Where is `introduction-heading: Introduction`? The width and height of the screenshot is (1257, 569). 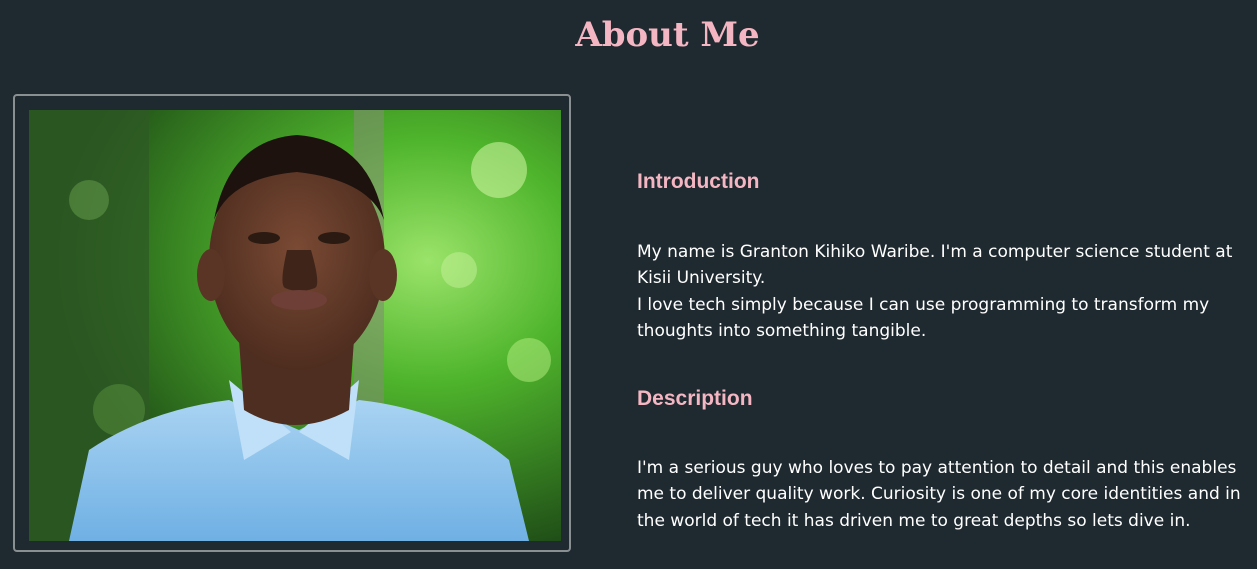
introduction-heading: Introduction is located at coordinates (698, 181).